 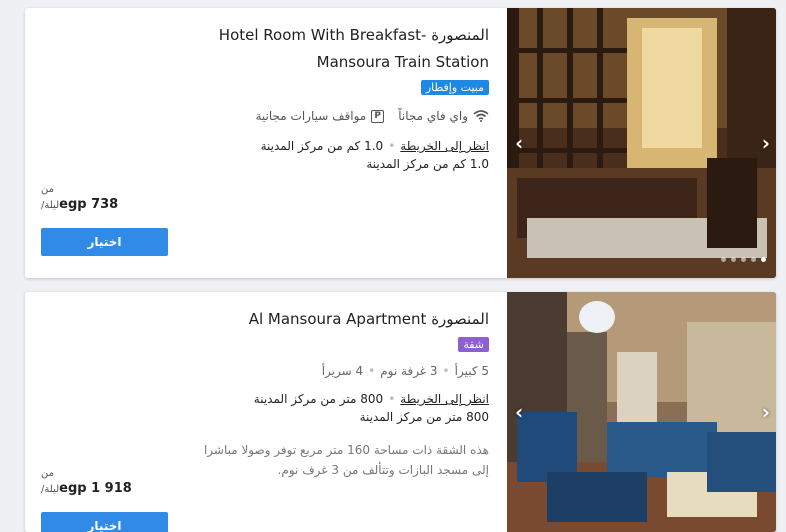 What do you see at coordinates (311, 116) in the screenshot?
I see `amenity-label: مواقف سيارات مجانية` at bounding box center [311, 116].